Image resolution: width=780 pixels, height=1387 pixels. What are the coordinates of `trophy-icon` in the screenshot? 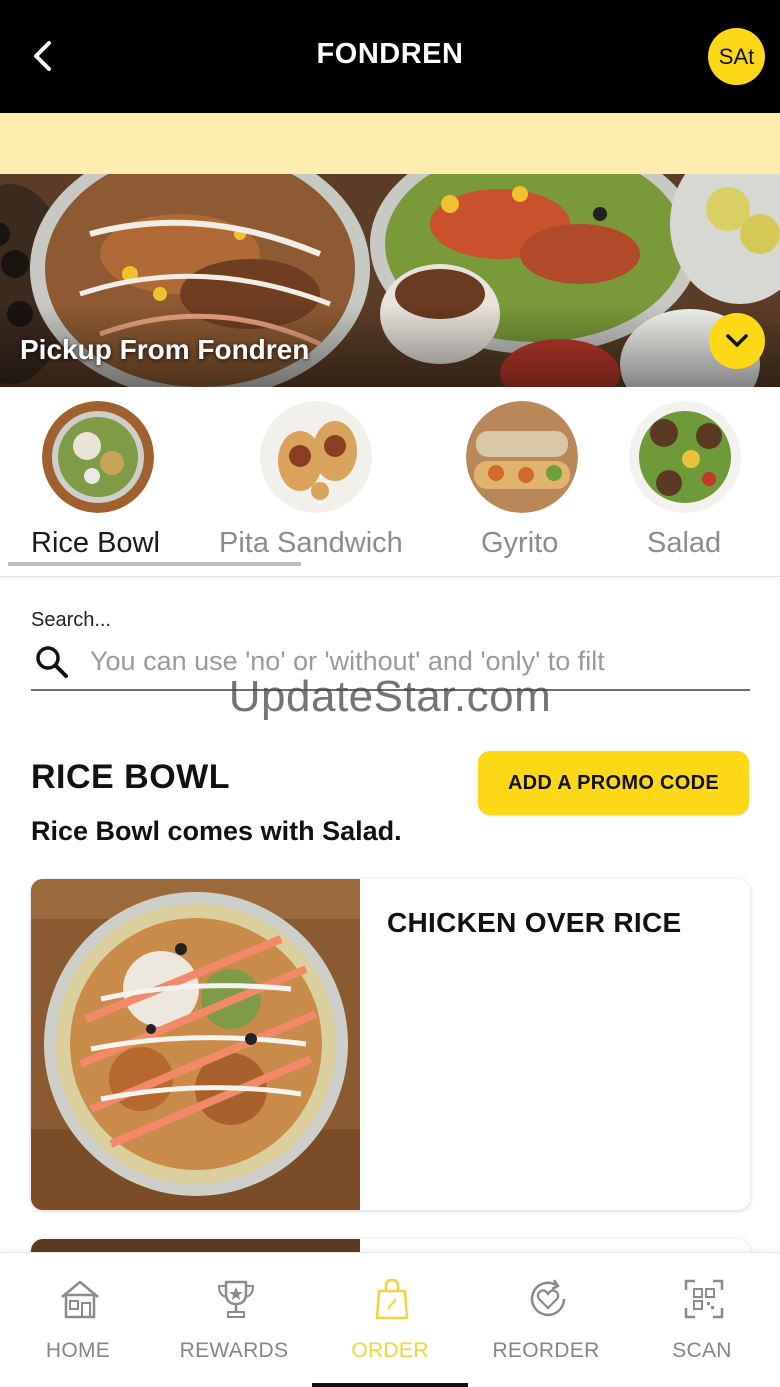 It's located at (236, 1299).